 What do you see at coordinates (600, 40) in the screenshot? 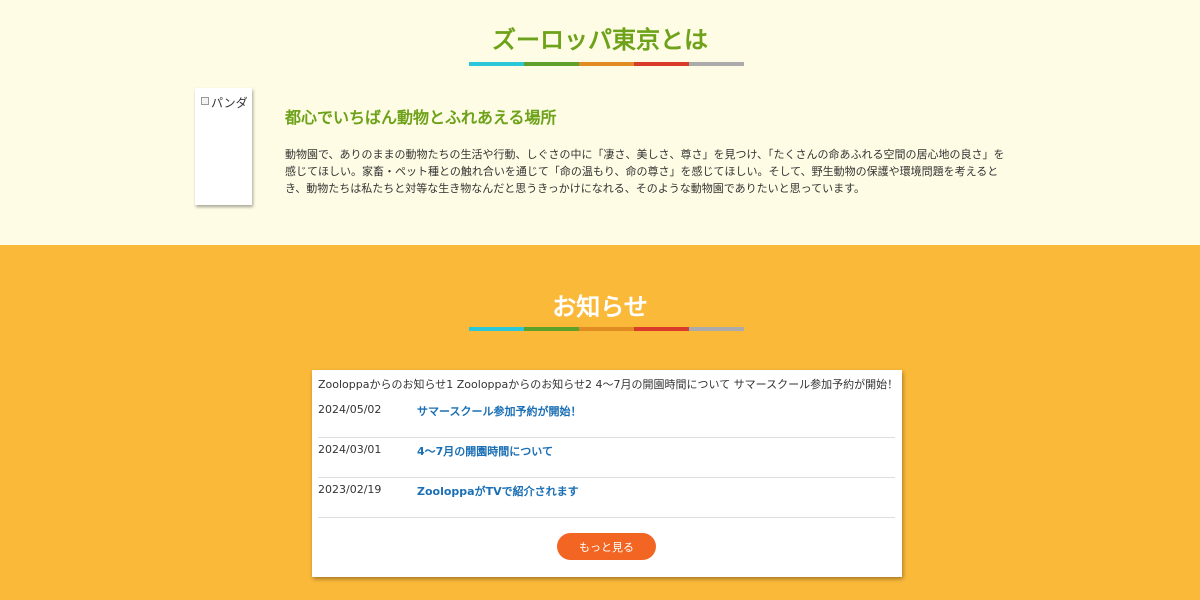
I see `about-title: ズーロッパ東京とは` at bounding box center [600, 40].